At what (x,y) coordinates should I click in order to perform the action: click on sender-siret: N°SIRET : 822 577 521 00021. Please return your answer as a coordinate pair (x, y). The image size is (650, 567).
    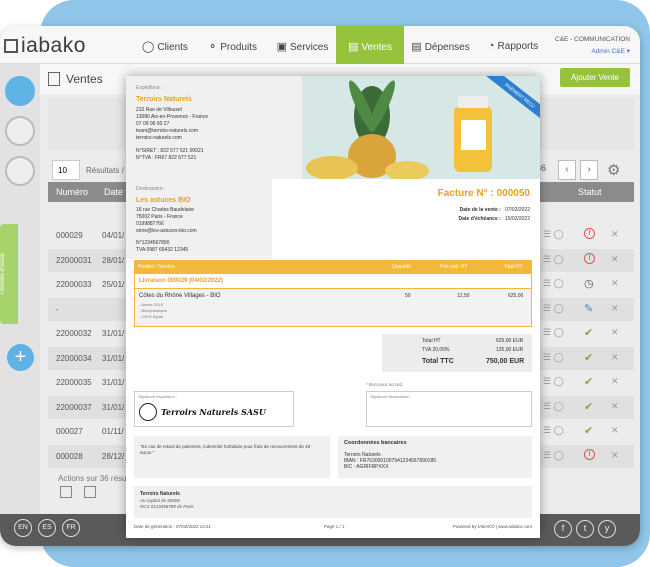
    Looking at the image, I should click on (170, 151).